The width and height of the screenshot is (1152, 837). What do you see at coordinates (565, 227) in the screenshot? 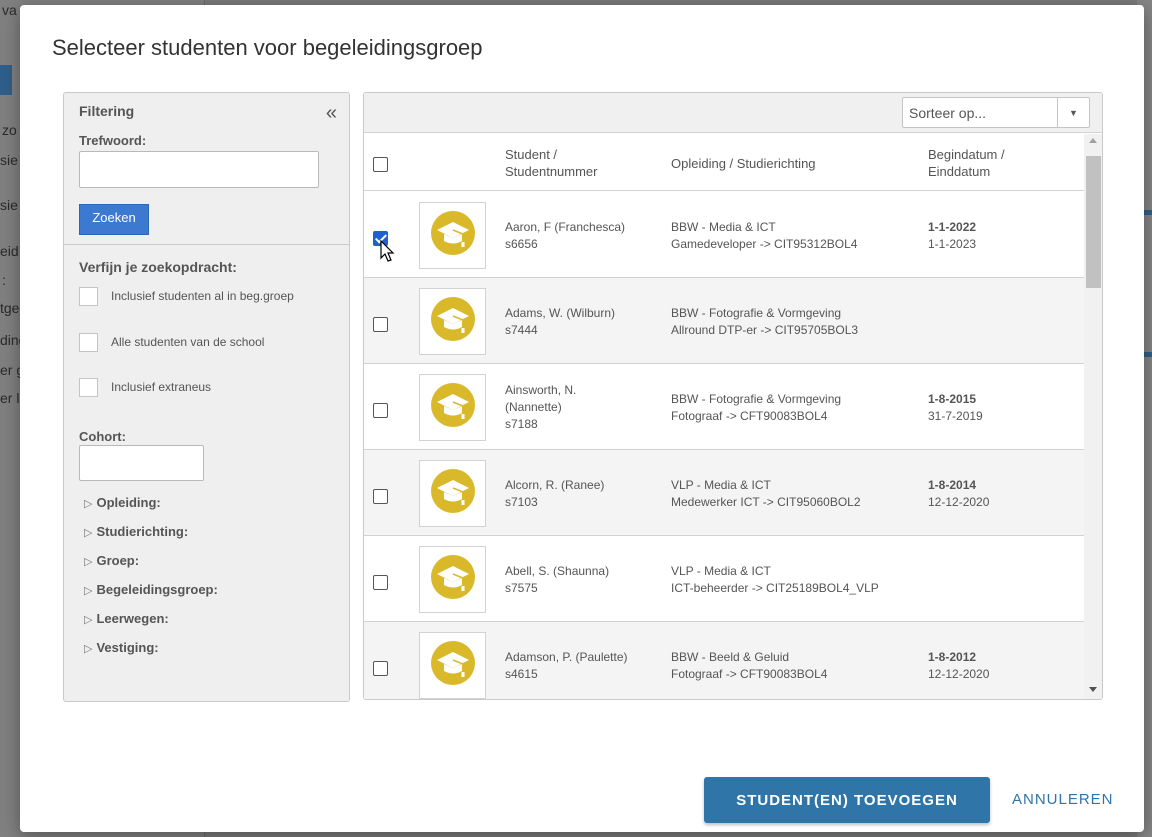
I see `student-name: Aaron, F (Franchesca)` at bounding box center [565, 227].